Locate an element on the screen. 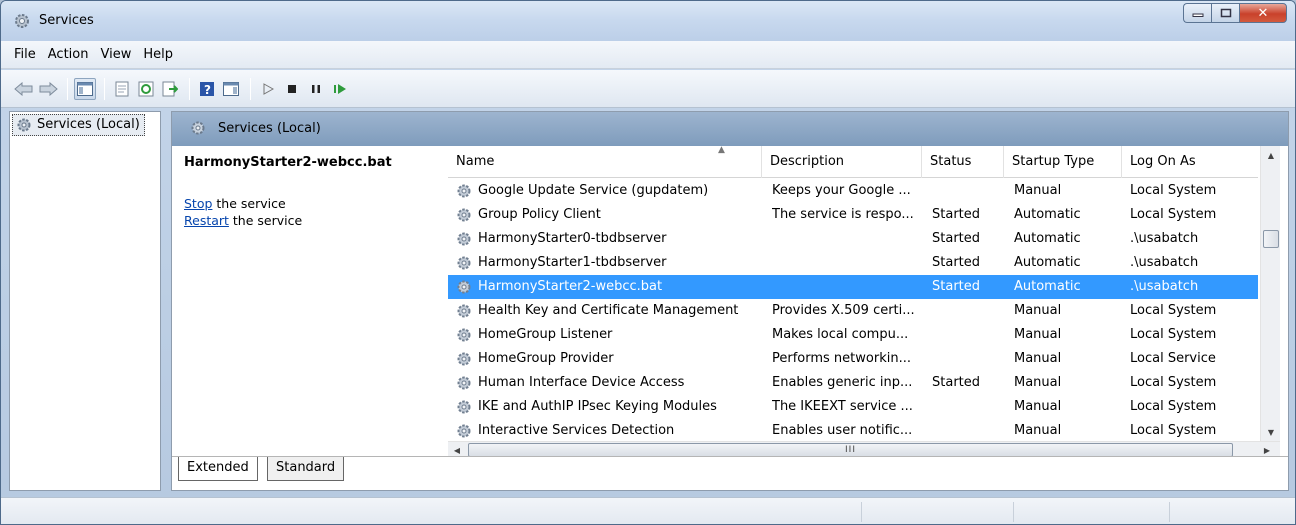  stop-service-button is located at coordinates (292, 89).